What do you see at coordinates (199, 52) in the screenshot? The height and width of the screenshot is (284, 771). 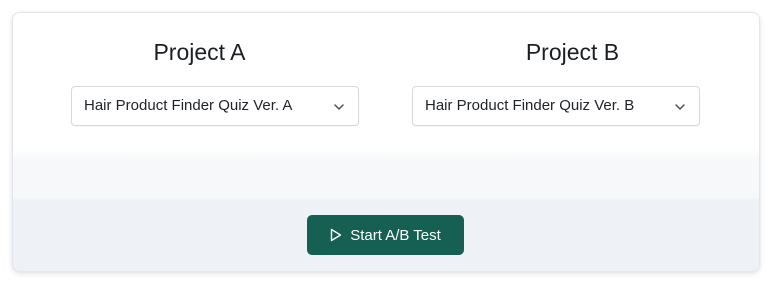 I see `project-a-title: Project A` at bounding box center [199, 52].